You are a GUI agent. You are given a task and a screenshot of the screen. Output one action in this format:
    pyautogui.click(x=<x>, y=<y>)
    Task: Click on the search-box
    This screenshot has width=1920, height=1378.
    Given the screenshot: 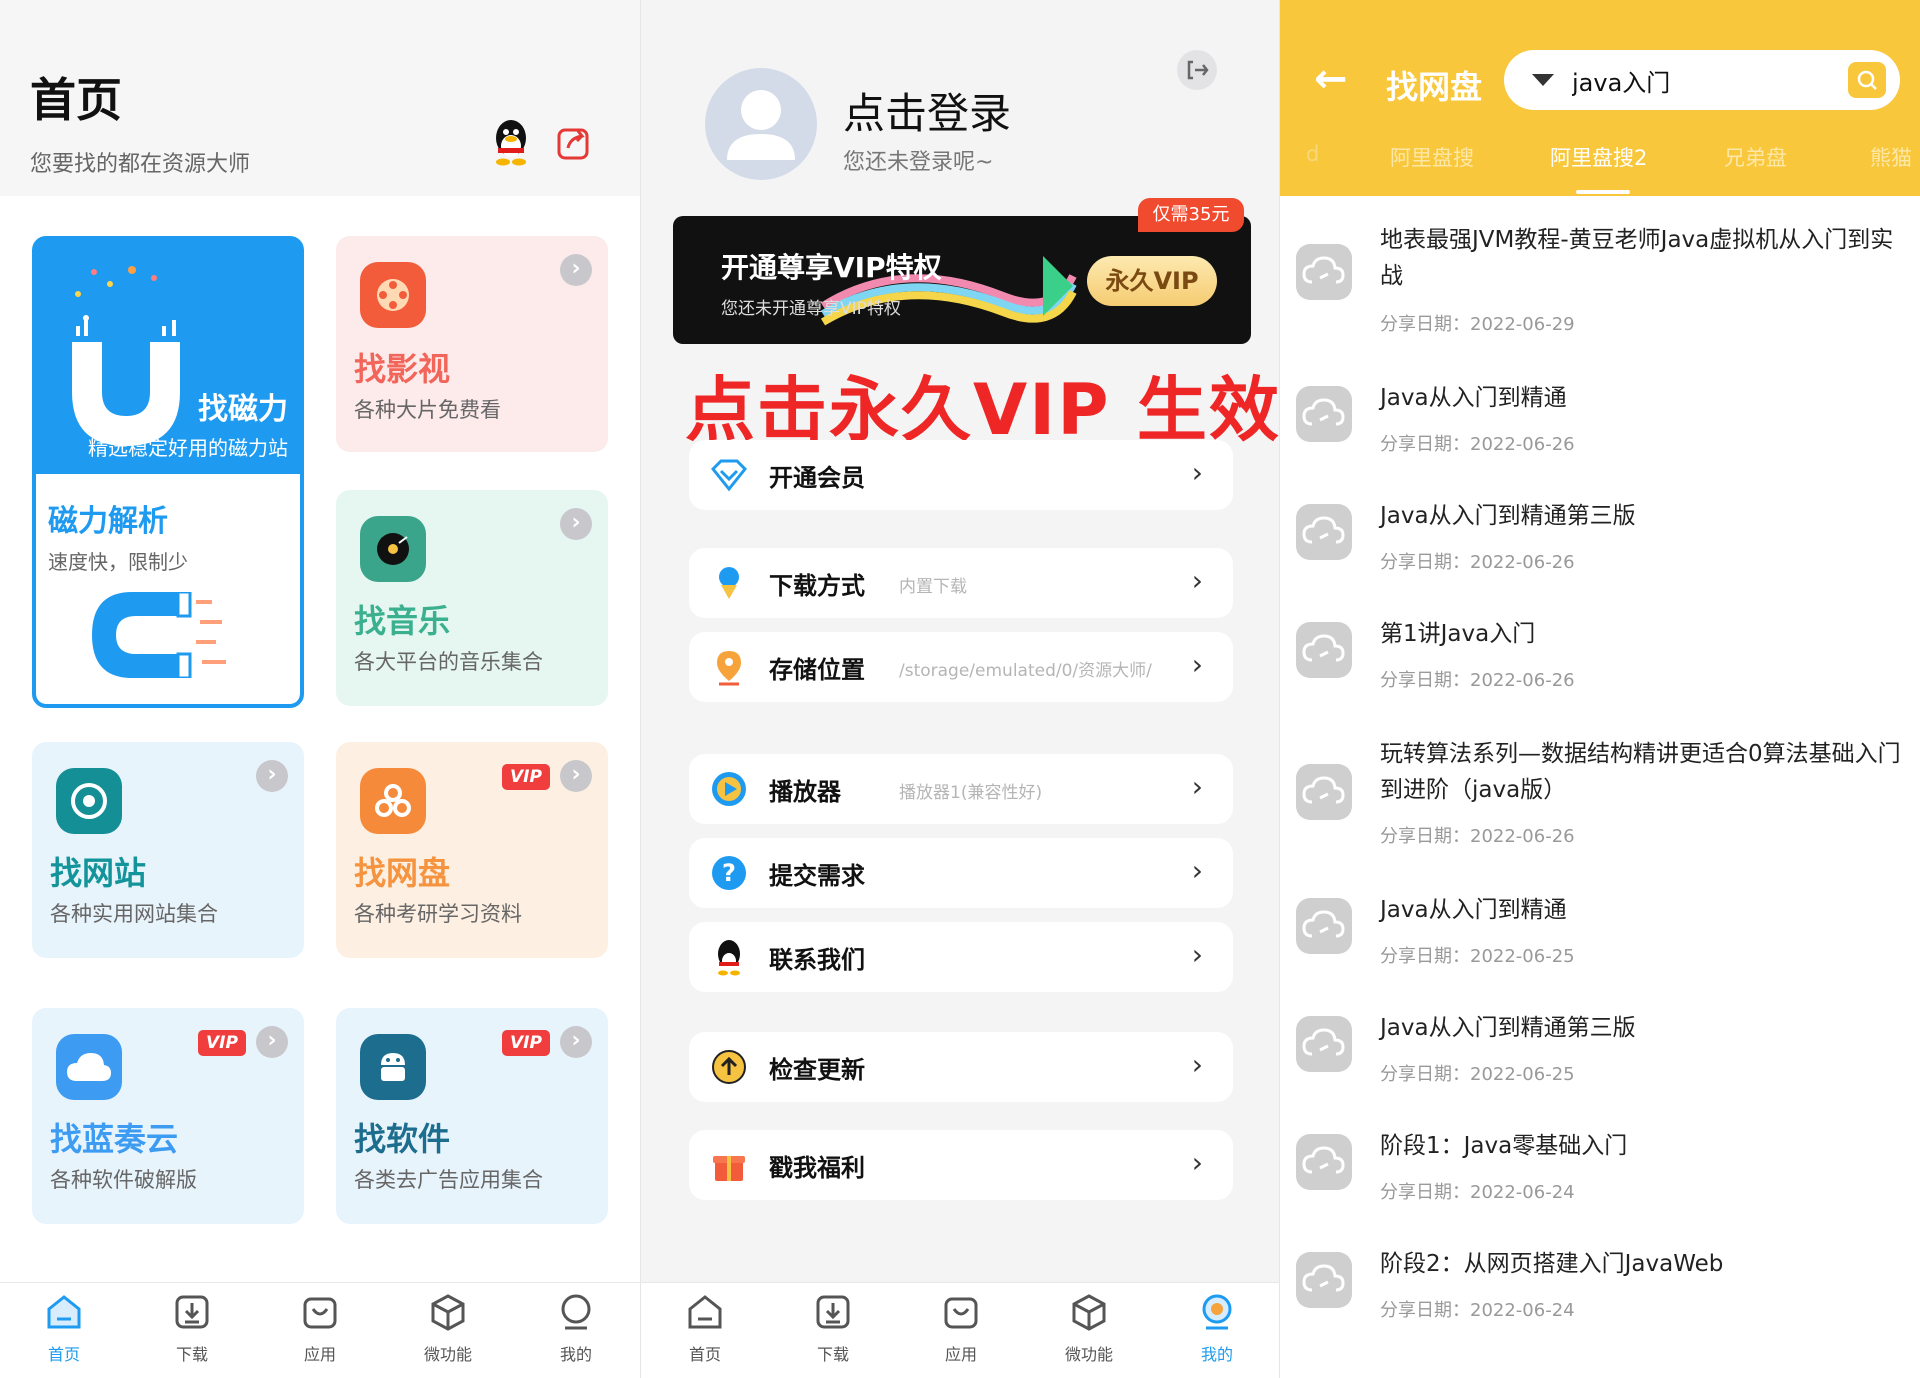 What is the action you would take?
    pyautogui.click(x=1702, y=80)
    